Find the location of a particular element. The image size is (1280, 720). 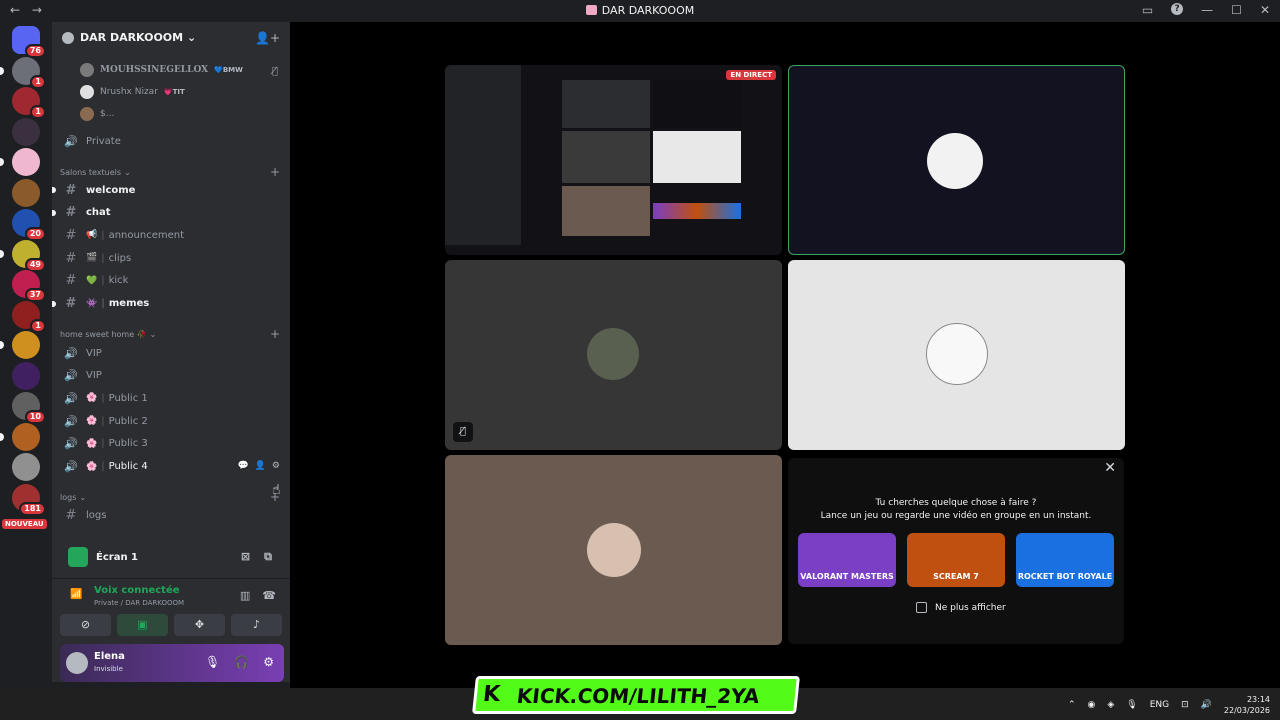

video-tile: 🎙̸ is located at coordinates (613, 355).